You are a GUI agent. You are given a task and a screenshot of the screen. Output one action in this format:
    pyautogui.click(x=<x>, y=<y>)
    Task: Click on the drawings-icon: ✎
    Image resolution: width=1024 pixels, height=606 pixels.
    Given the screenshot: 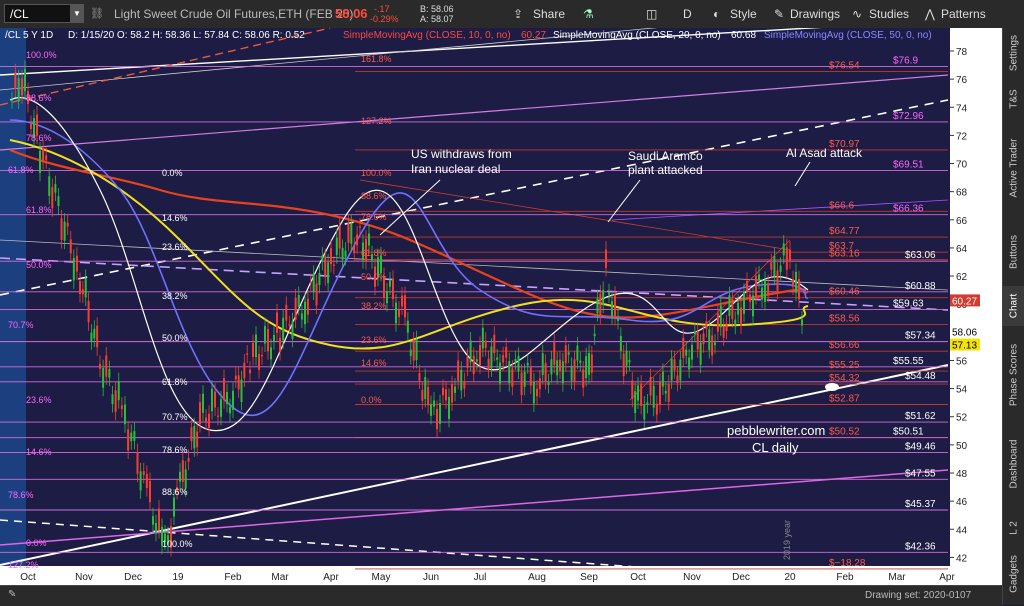 What is the action you would take?
    pyautogui.click(x=779, y=14)
    